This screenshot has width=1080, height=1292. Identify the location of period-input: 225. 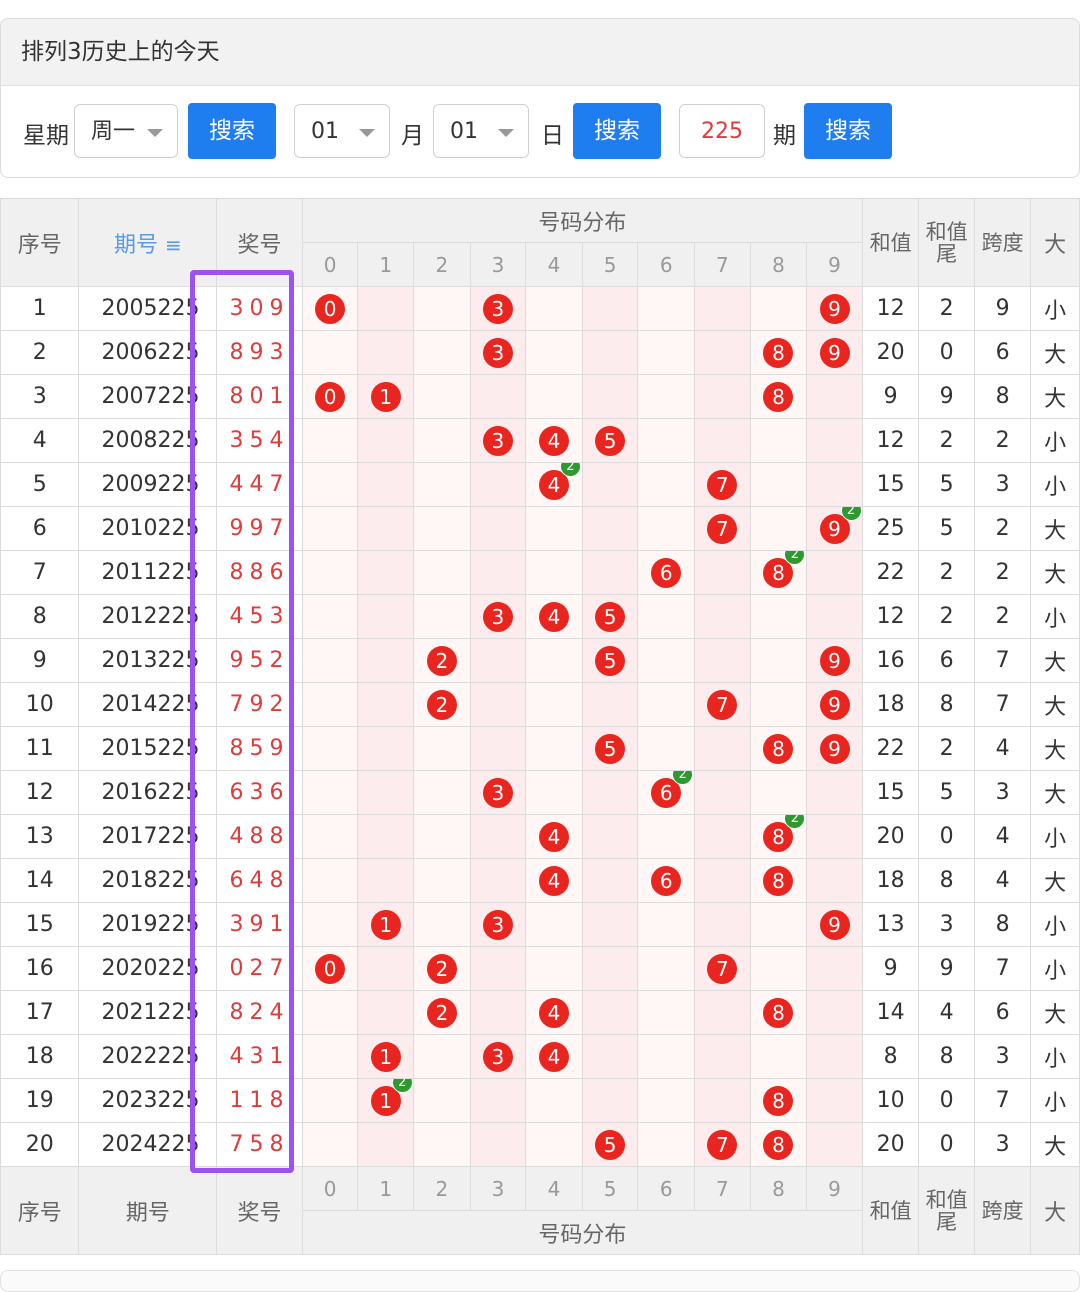
(722, 131).